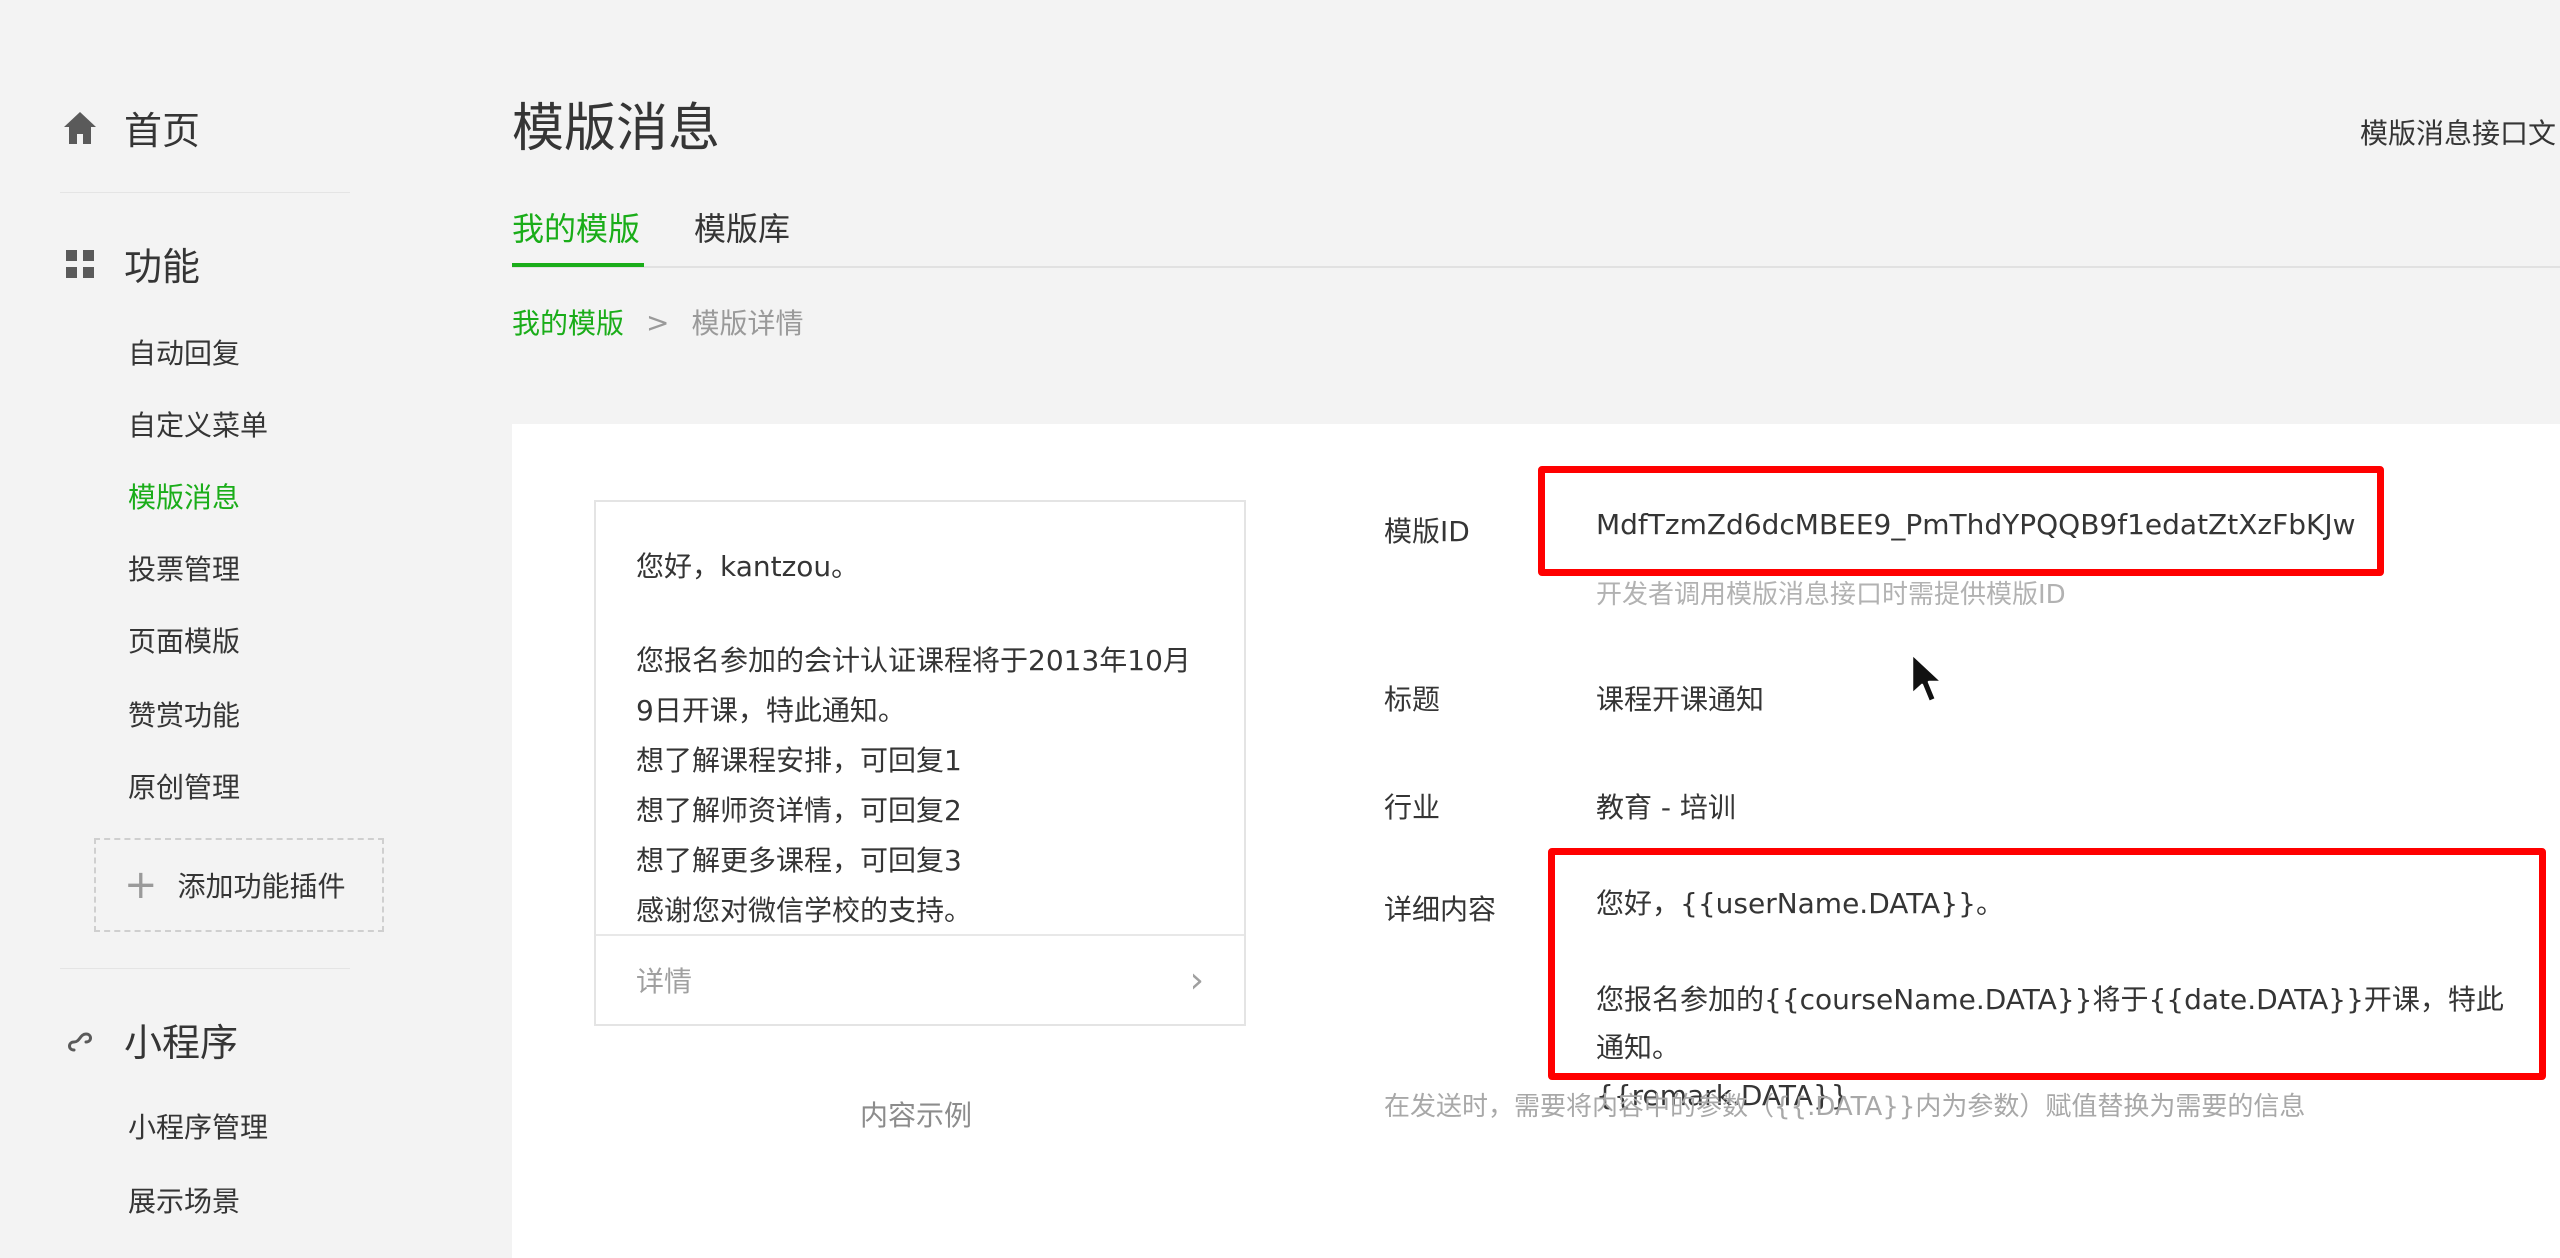  Describe the element at coordinates (1845, 1107) in the screenshot. I see `content-hint: 在发送时，需要将内容中的参数（{{.DATA}}内为参数）赋值替换为需要的信息` at that location.